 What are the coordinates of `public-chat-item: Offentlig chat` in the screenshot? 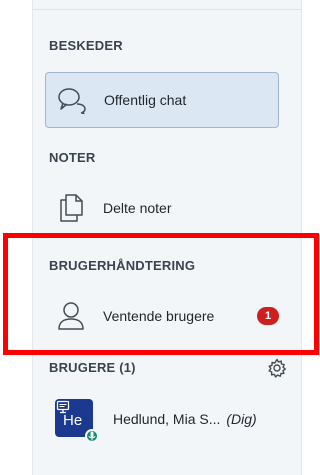 It's located at (162, 100).